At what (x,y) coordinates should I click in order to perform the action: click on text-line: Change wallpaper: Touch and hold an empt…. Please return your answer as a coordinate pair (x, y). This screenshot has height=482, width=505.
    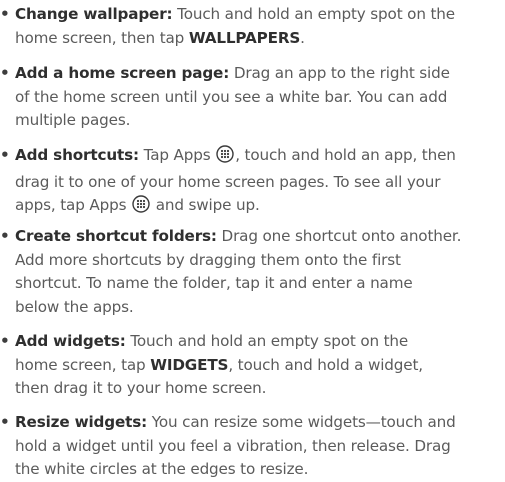
    Looking at the image, I should click on (252, 15).